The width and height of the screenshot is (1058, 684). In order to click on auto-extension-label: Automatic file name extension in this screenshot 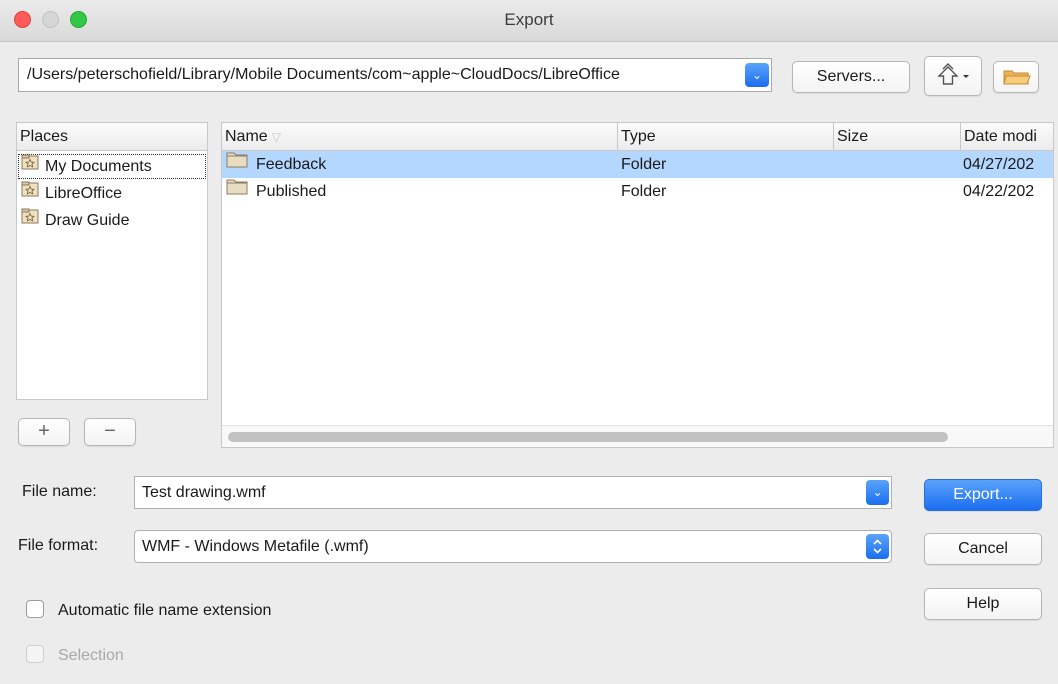, I will do `click(165, 610)`.